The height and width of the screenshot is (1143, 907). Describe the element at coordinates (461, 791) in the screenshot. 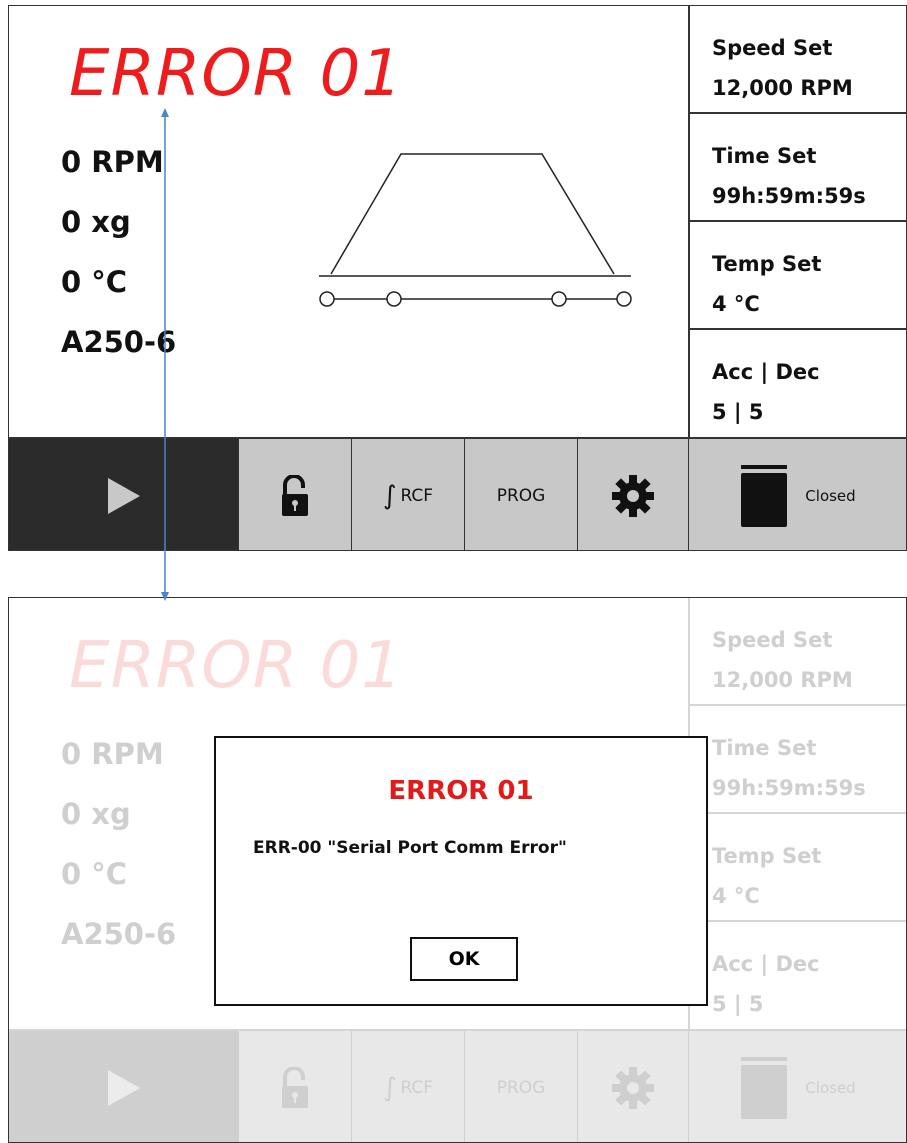

I see `dialog-title: ERROR 01` at that location.